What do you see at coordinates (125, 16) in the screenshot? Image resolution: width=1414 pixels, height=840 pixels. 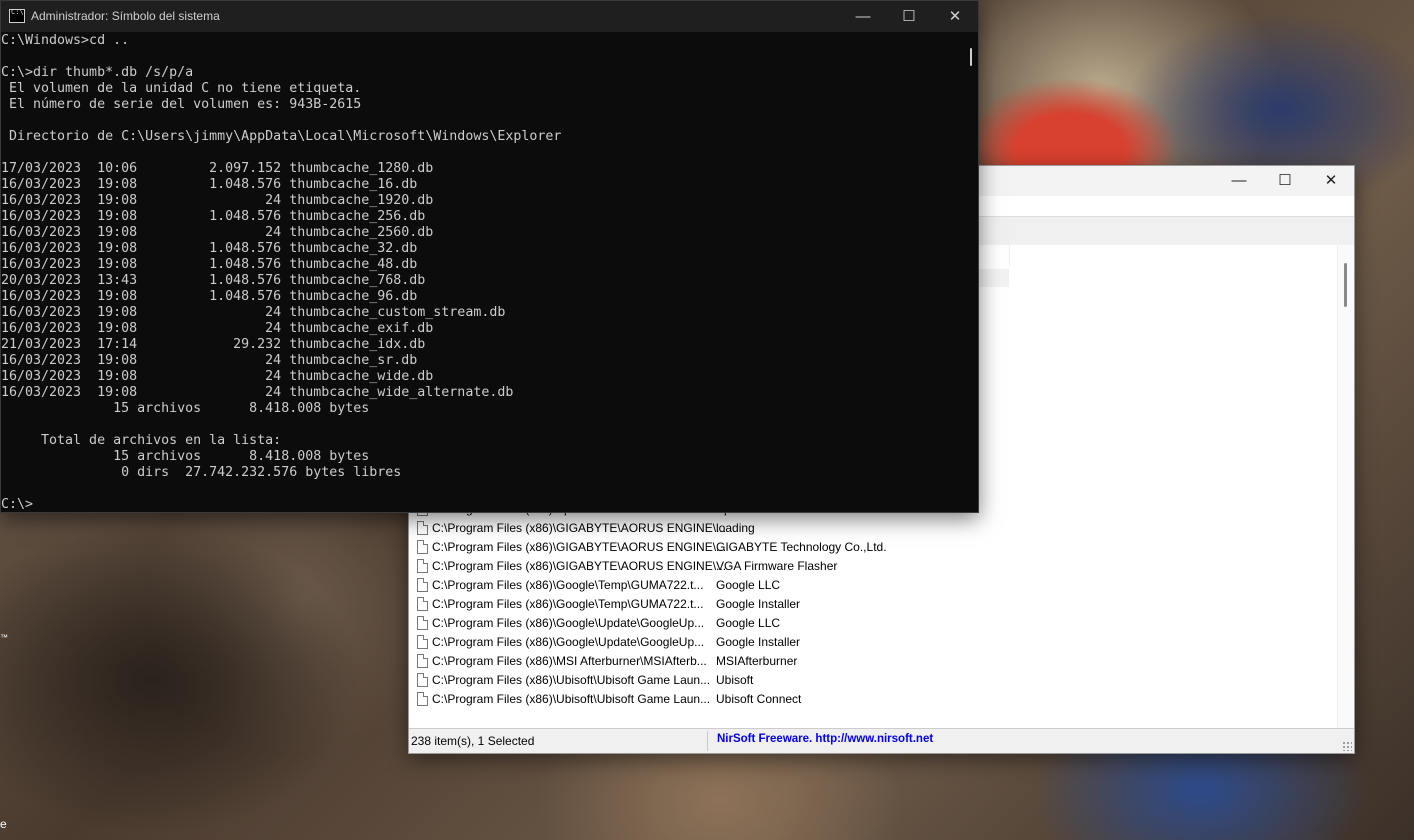 I see `cmd-window-title: Administrador: Símbolo del sistema` at bounding box center [125, 16].